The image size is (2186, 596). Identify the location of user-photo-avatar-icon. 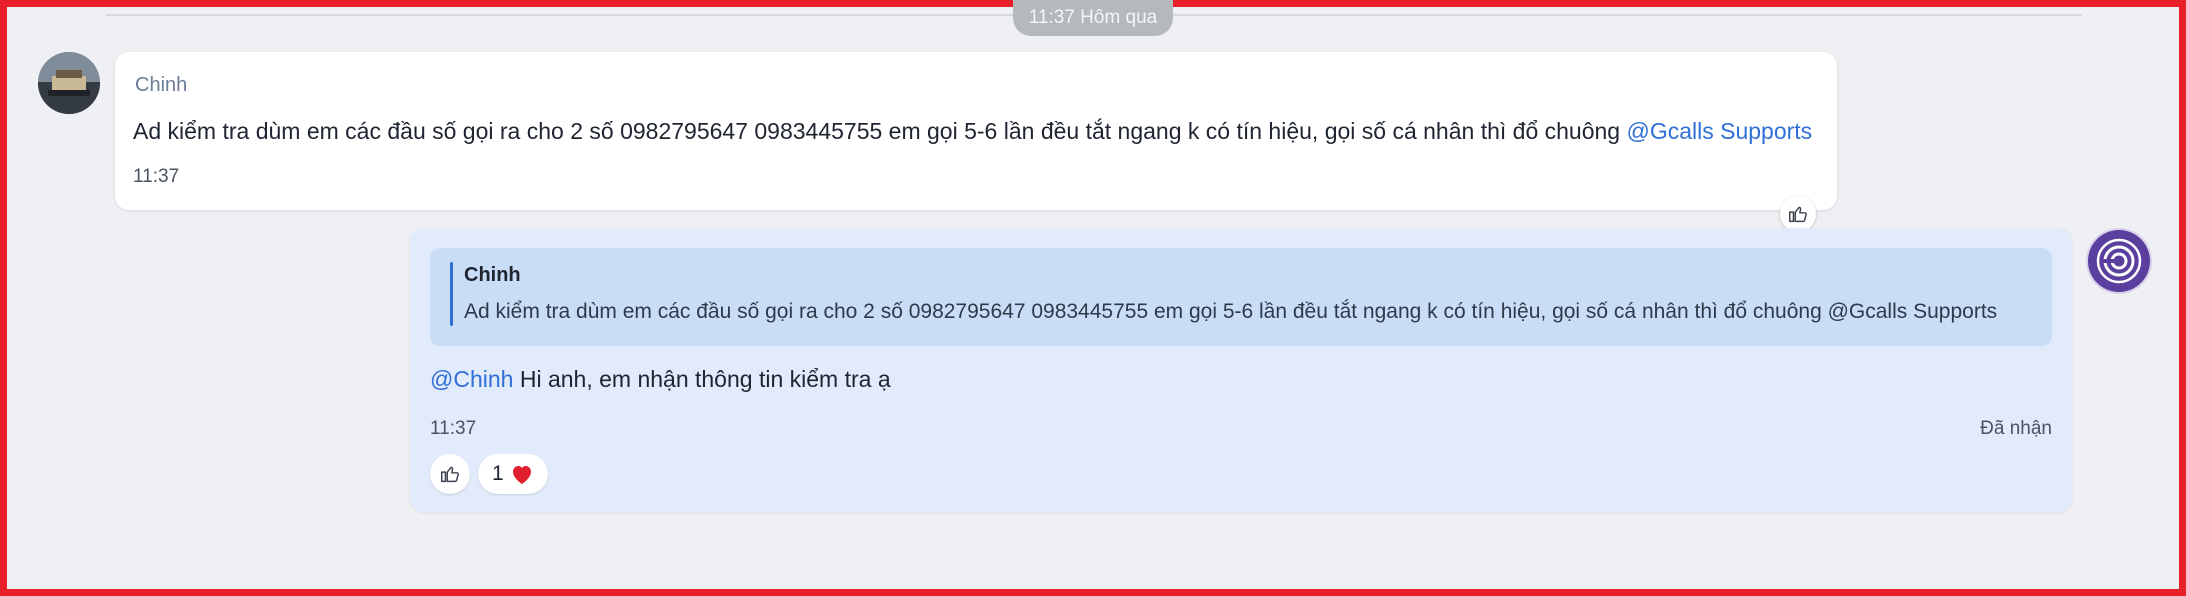
(69, 83).